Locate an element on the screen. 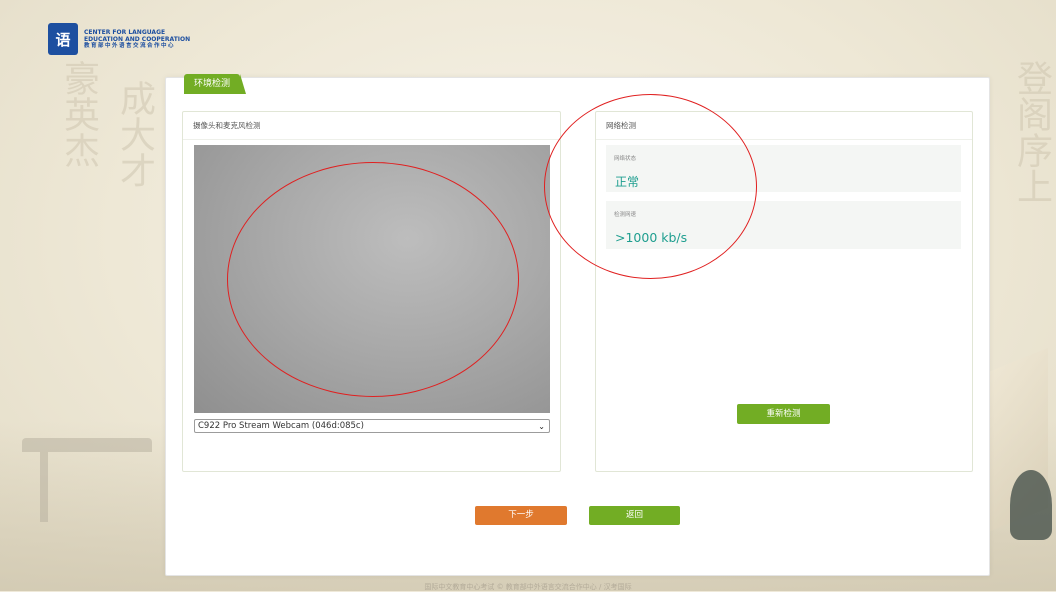 Image resolution: width=1056 pixels, height=592 pixels. logo-mark-icon: 语 is located at coordinates (63, 39).